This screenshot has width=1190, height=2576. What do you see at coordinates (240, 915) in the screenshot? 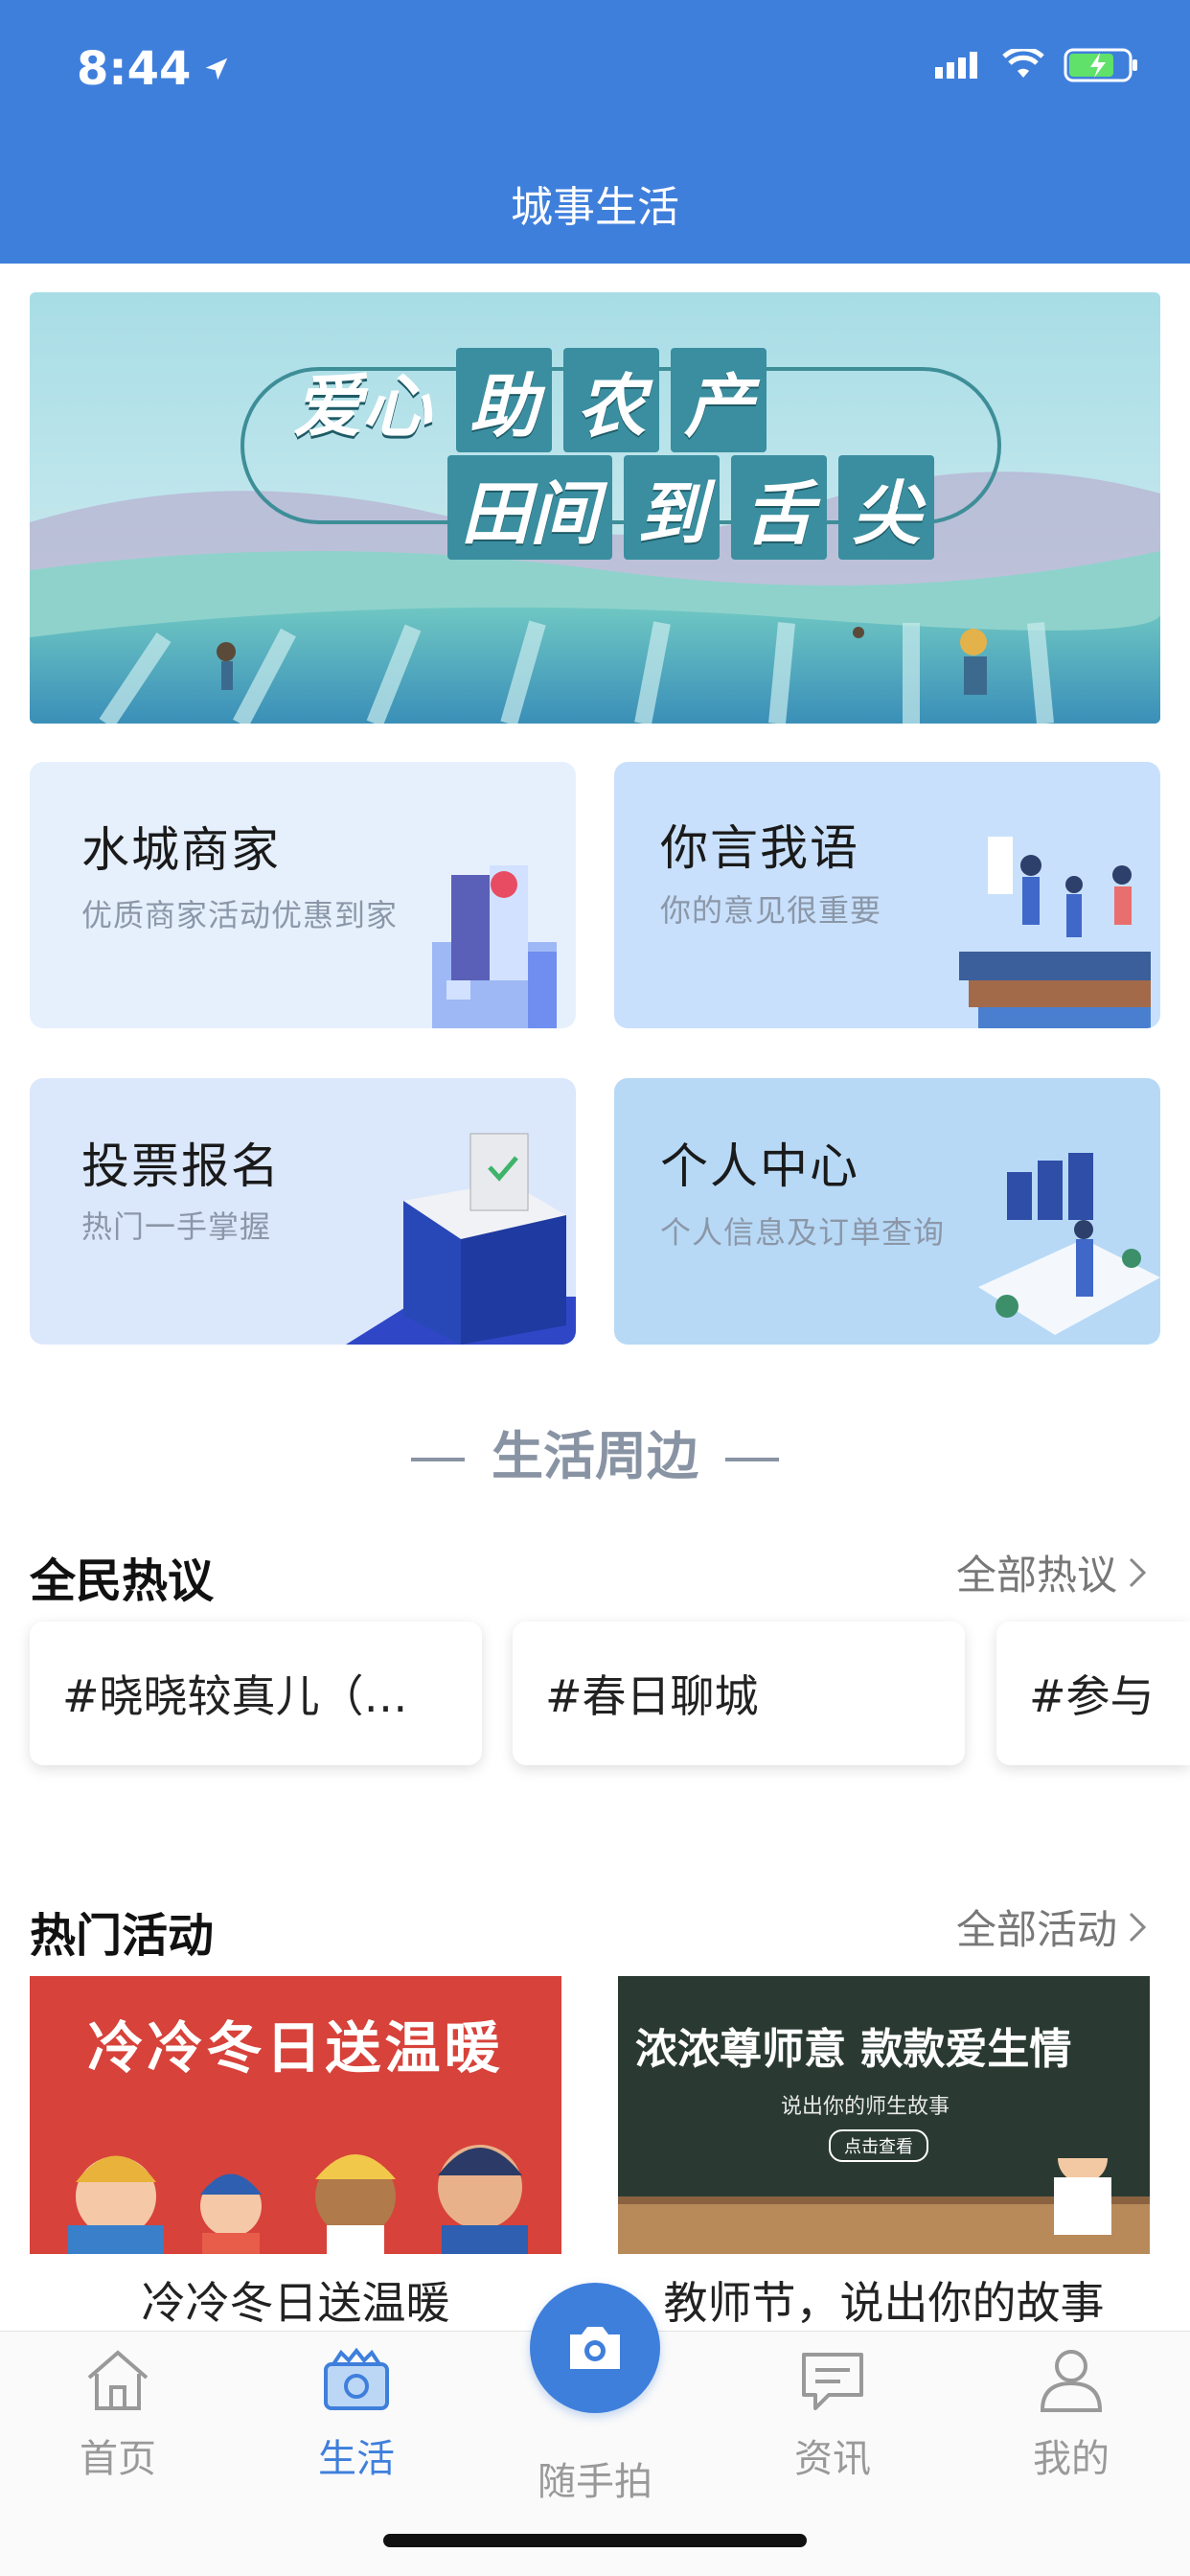
I see `card-subtitle: 优质商家活动优惠到家` at bounding box center [240, 915].